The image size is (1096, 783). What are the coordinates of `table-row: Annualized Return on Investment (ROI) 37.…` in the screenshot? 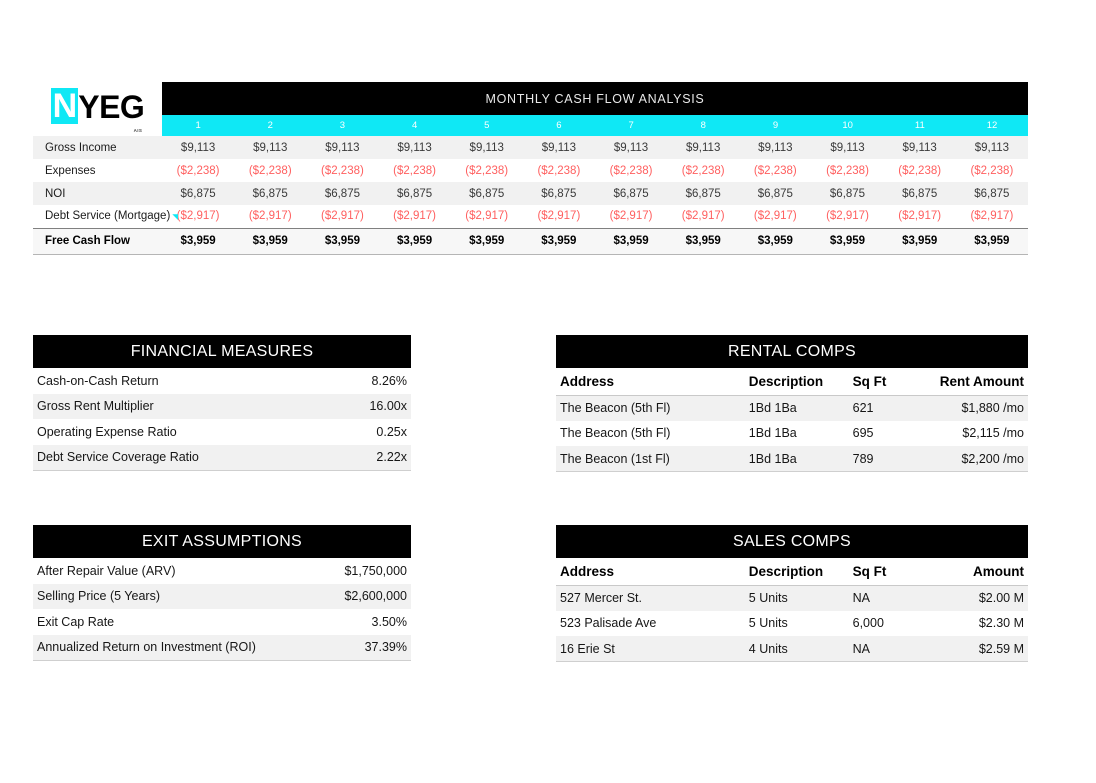 It's located at (222, 647).